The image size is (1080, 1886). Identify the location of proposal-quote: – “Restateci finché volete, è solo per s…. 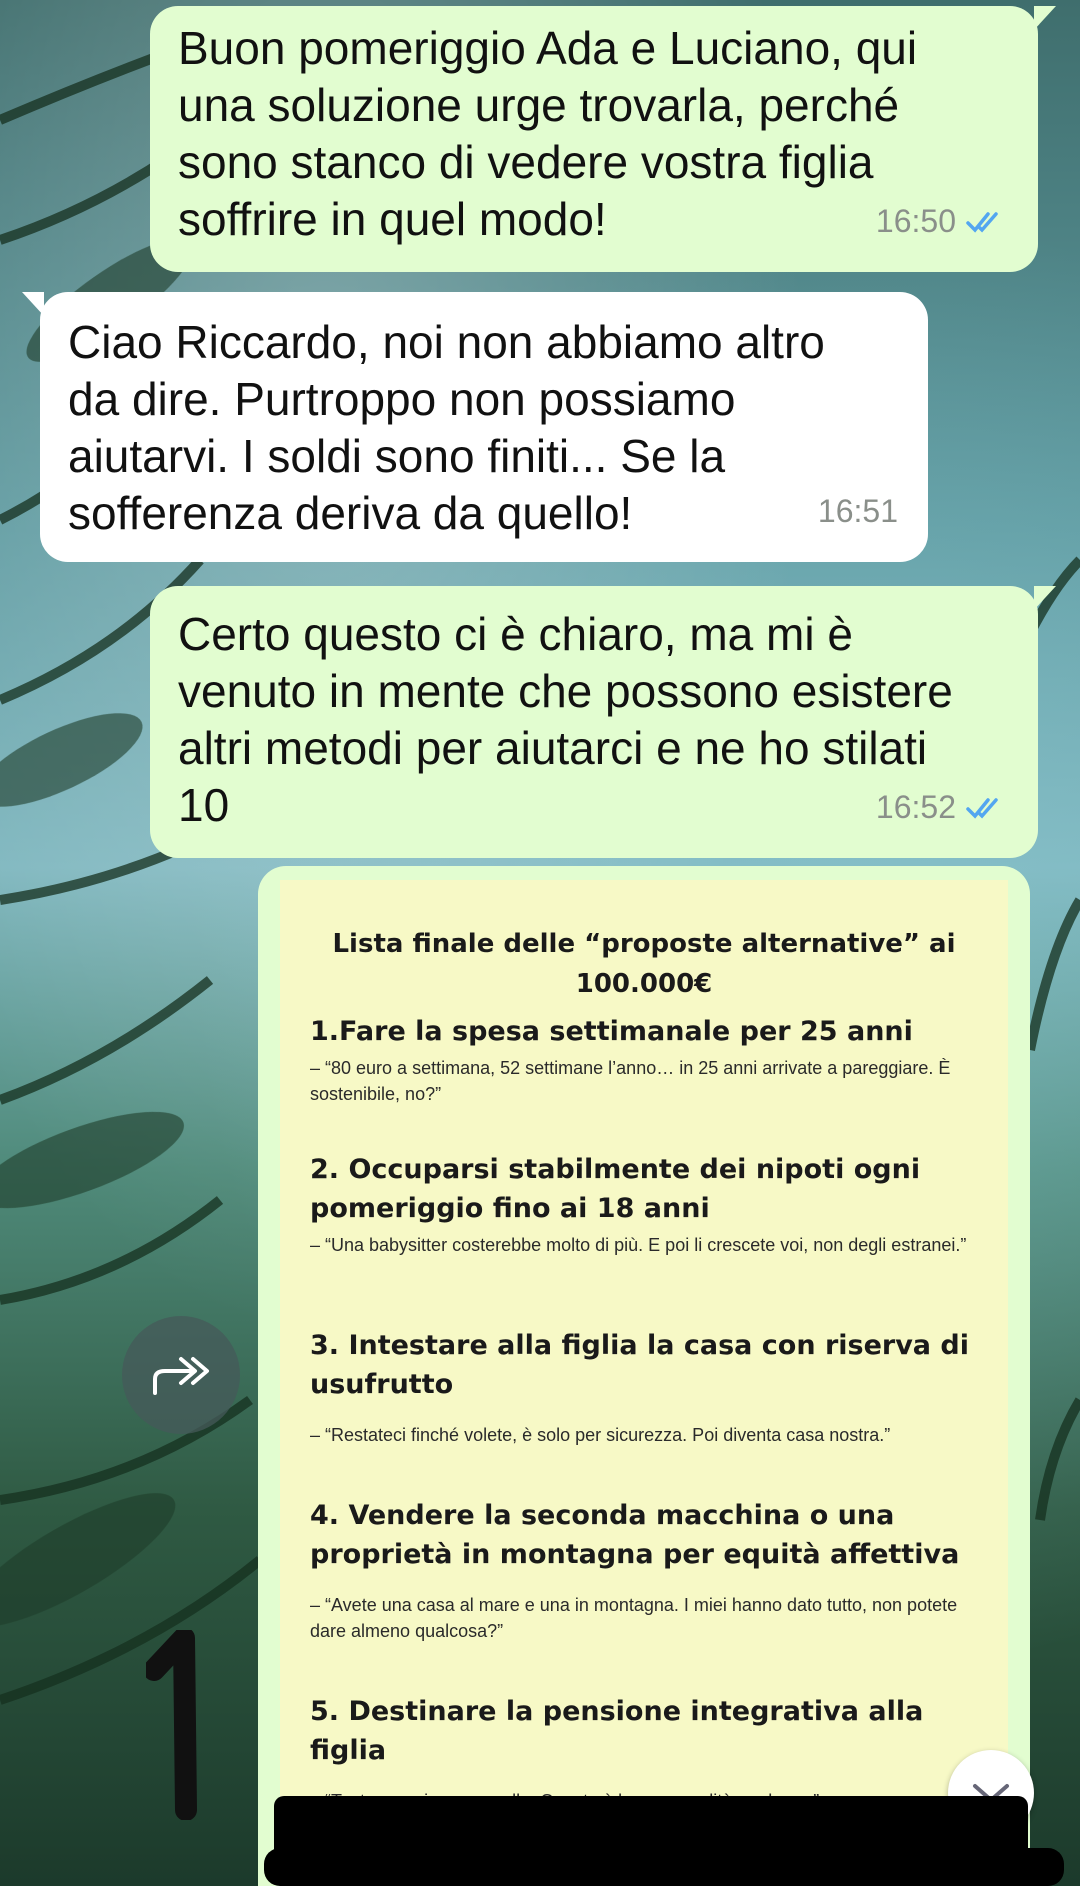
(600, 1435).